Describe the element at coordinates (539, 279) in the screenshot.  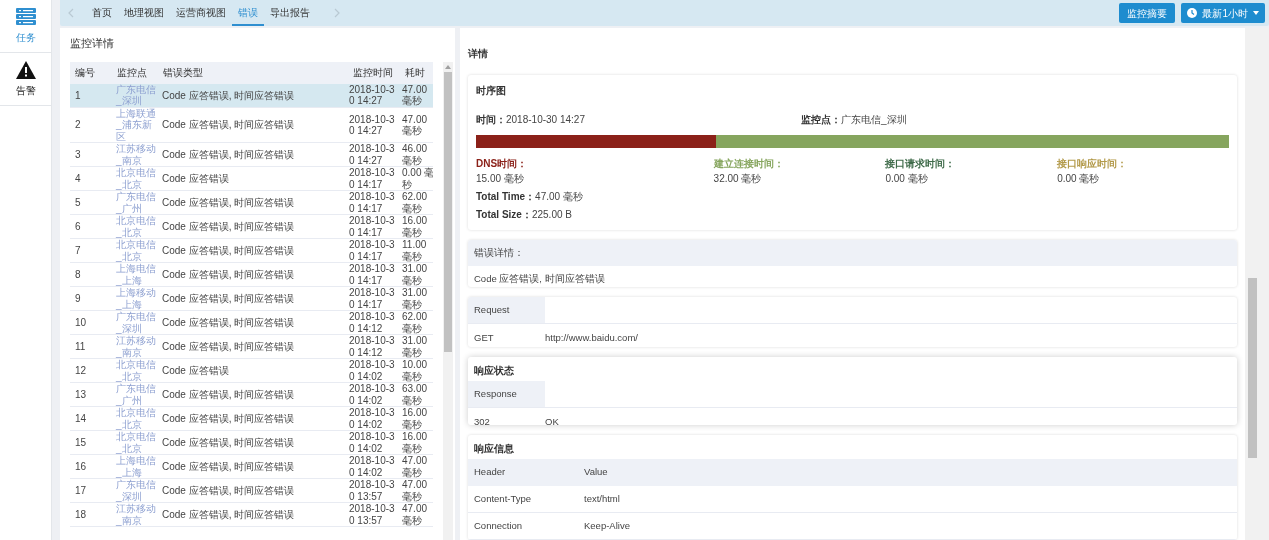
I see `error-detail-text: Code 应答错误, 时间应答错误` at that location.